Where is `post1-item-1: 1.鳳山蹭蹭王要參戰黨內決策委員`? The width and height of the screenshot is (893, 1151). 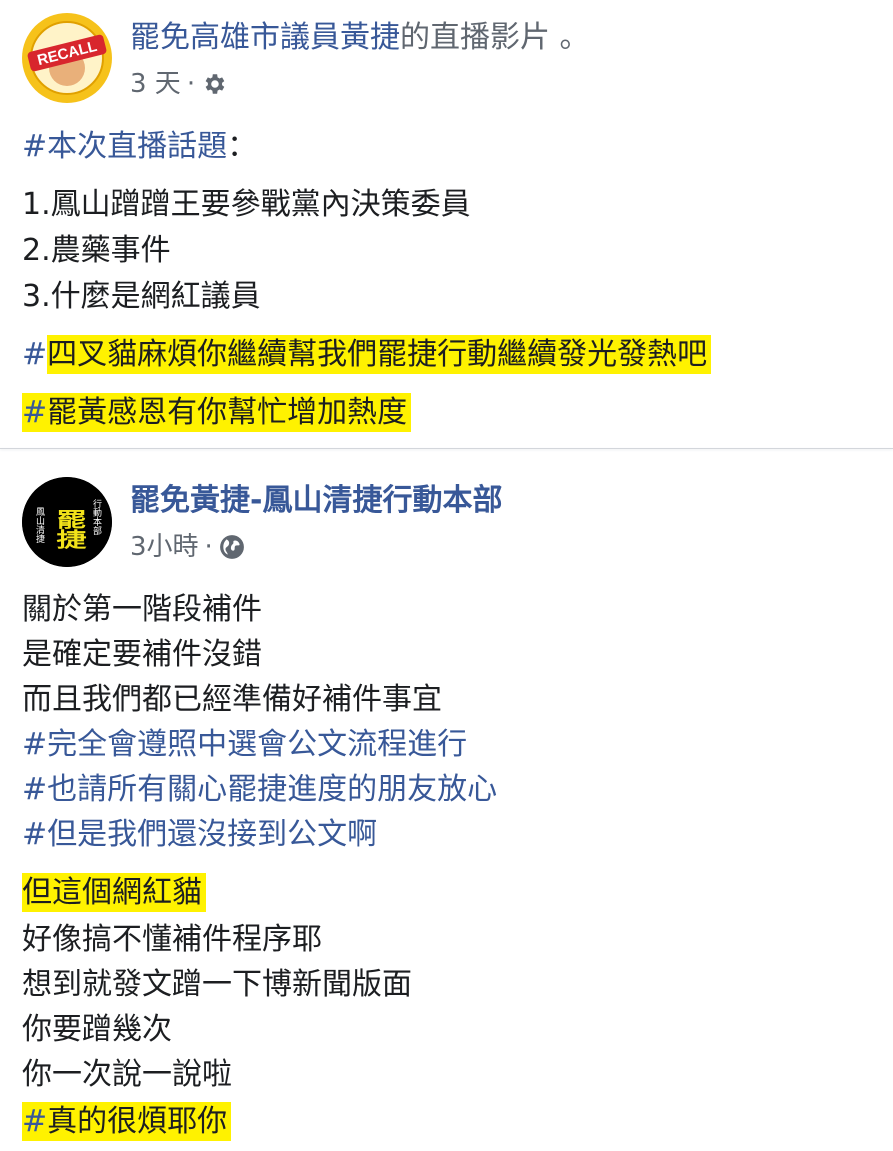 post1-item-1: 1.鳳山蹭蹭王要參戰黨內決策委員 is located at coordinates (246, 204).